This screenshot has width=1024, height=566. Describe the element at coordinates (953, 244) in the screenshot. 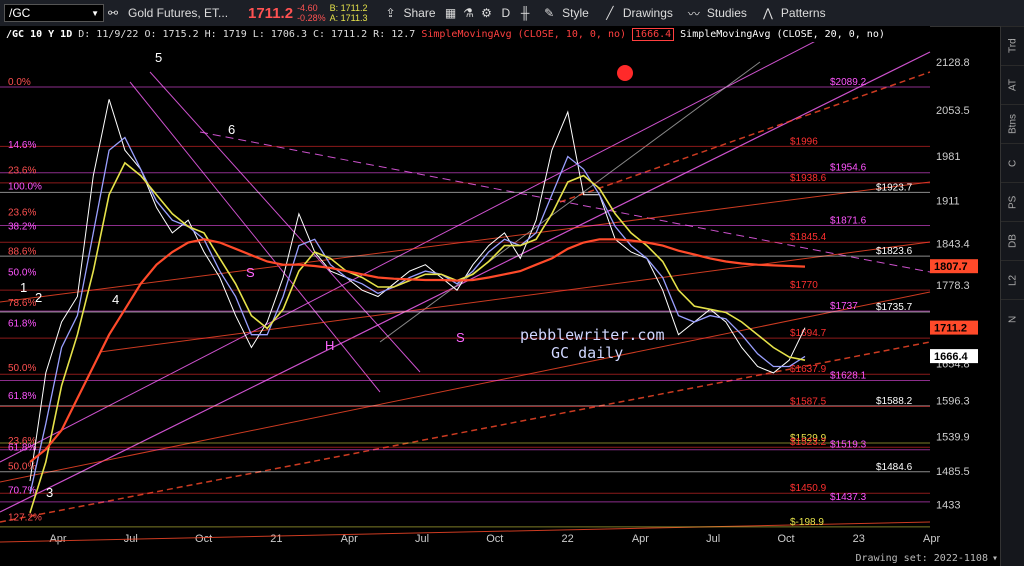

I see `y-tick-label: 1843.4` at that location.